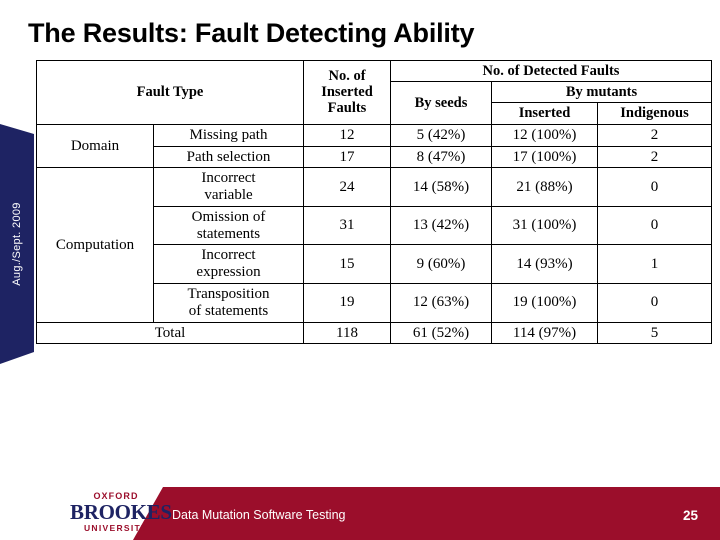 This screenshot has width=720, height=540. Describe the element at coordinates (347, 303) in the screenshot. I see `cell-inserted: 19` at that location.